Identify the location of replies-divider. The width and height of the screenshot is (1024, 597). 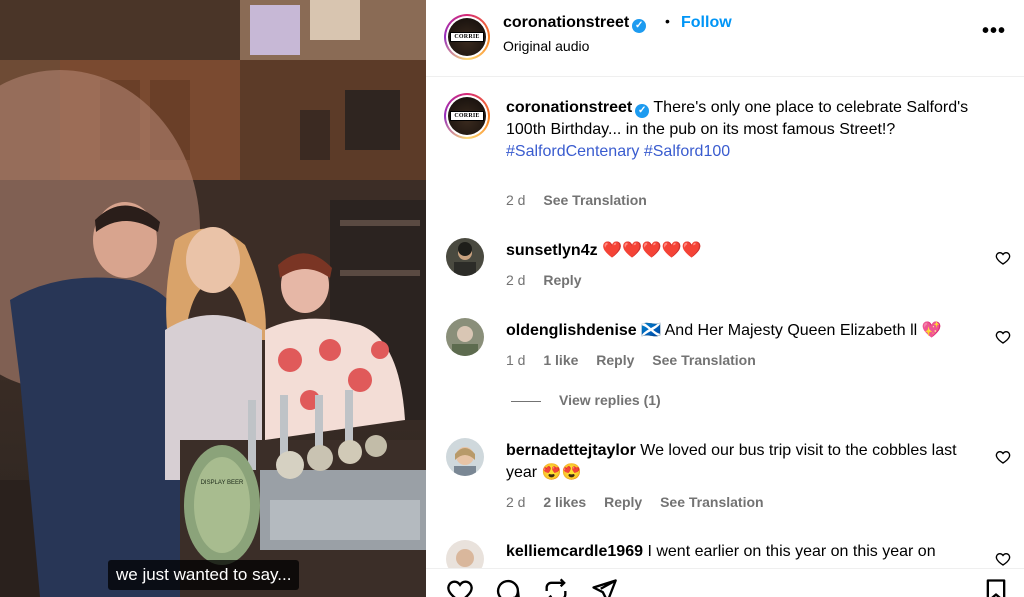
(526, 401).